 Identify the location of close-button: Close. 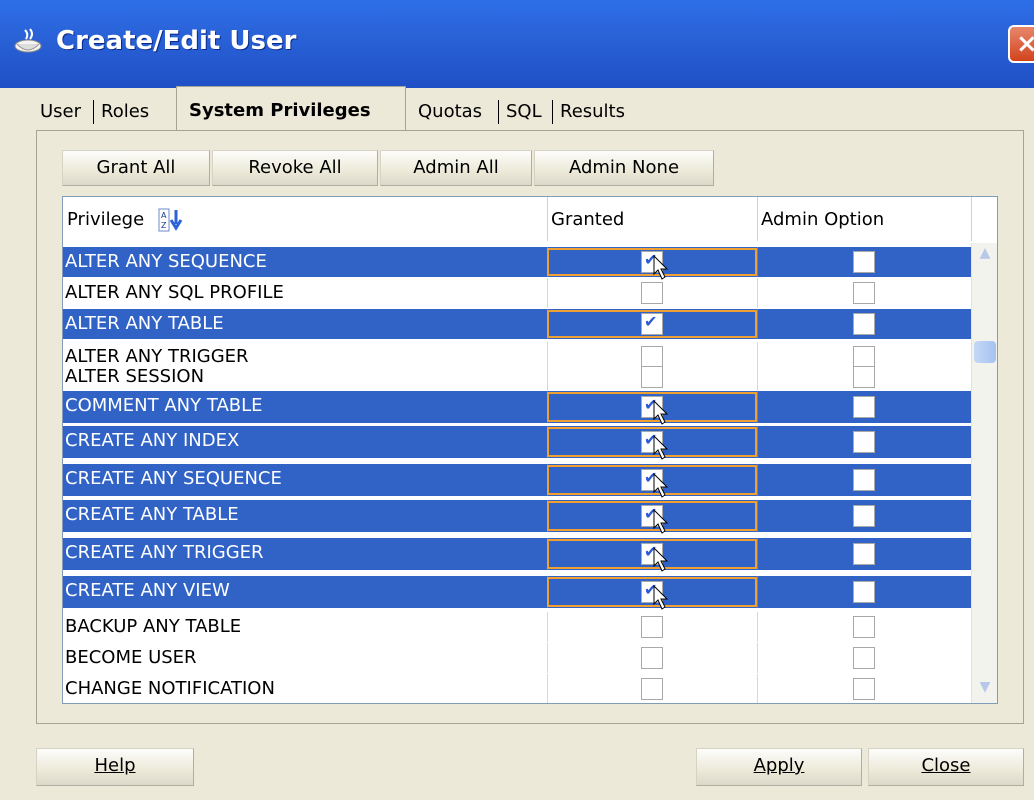
(946, 767).